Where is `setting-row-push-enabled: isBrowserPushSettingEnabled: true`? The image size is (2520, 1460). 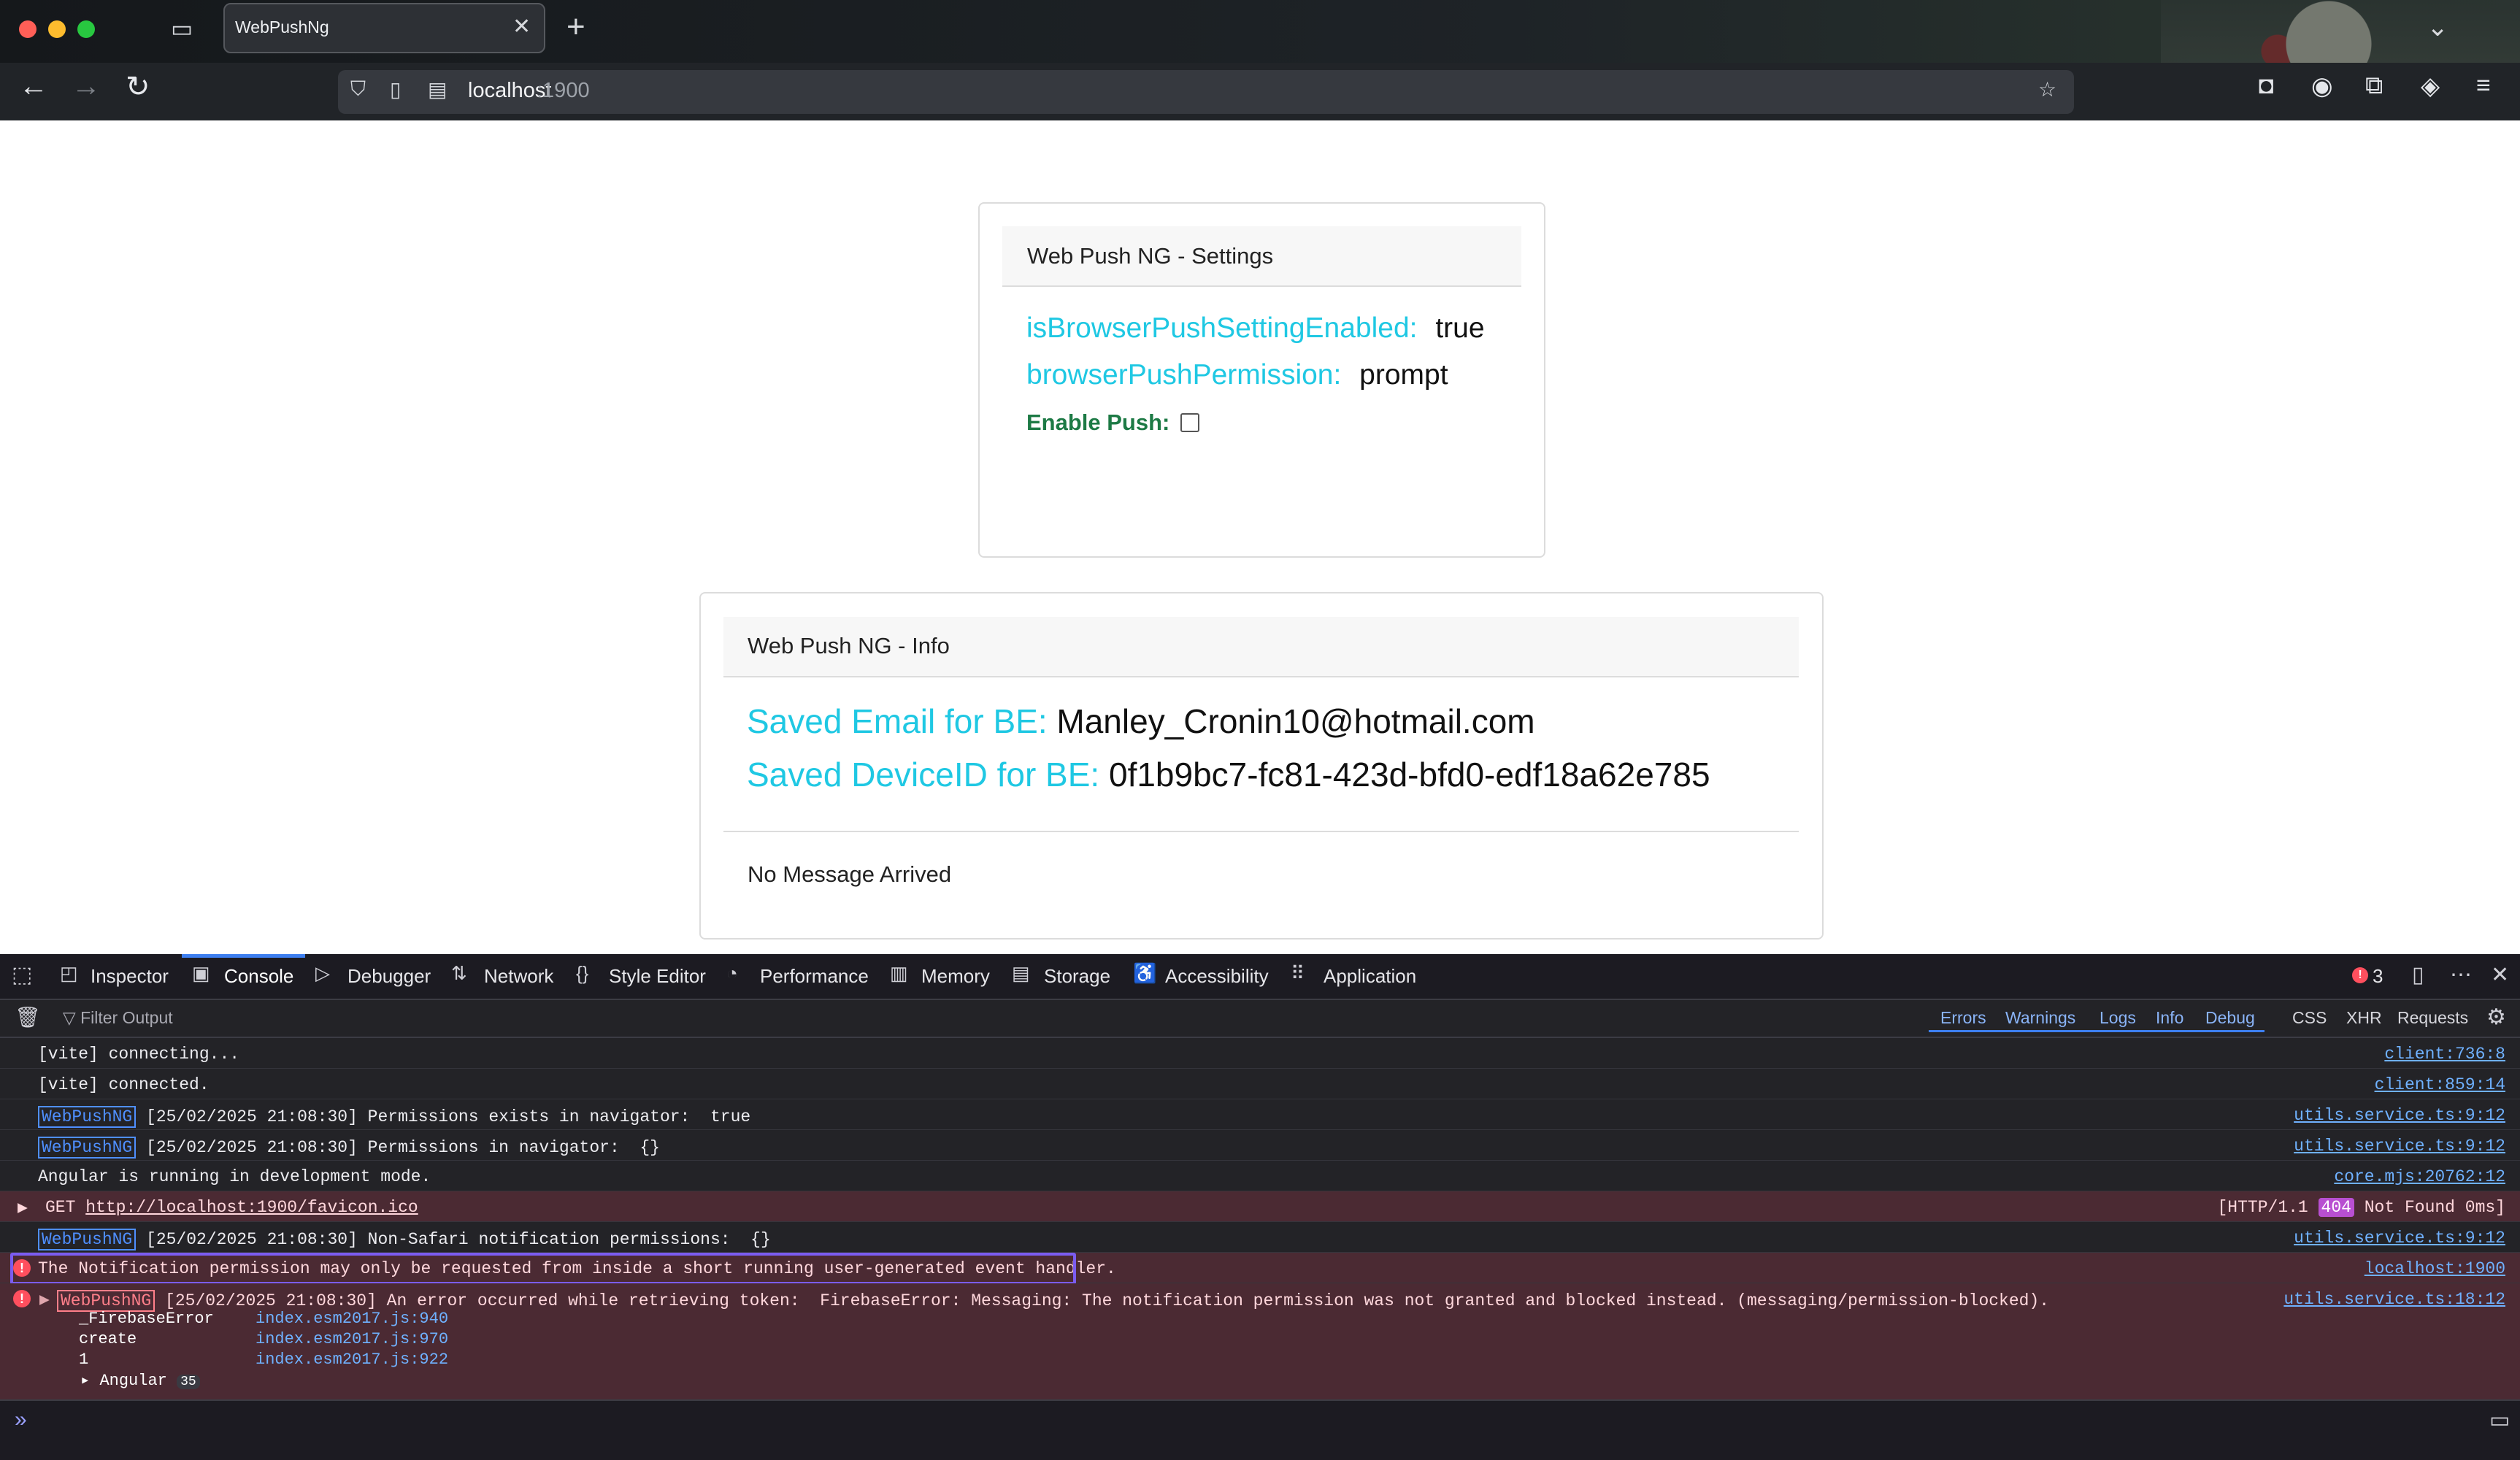
setting-row-push-enabled: isBrowserPushSettingEnabled: true is located at coordinates (1255, 328).